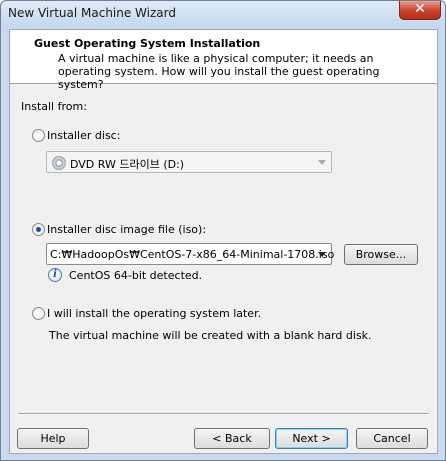  I want to click on footer-divider, so click(223, 414).